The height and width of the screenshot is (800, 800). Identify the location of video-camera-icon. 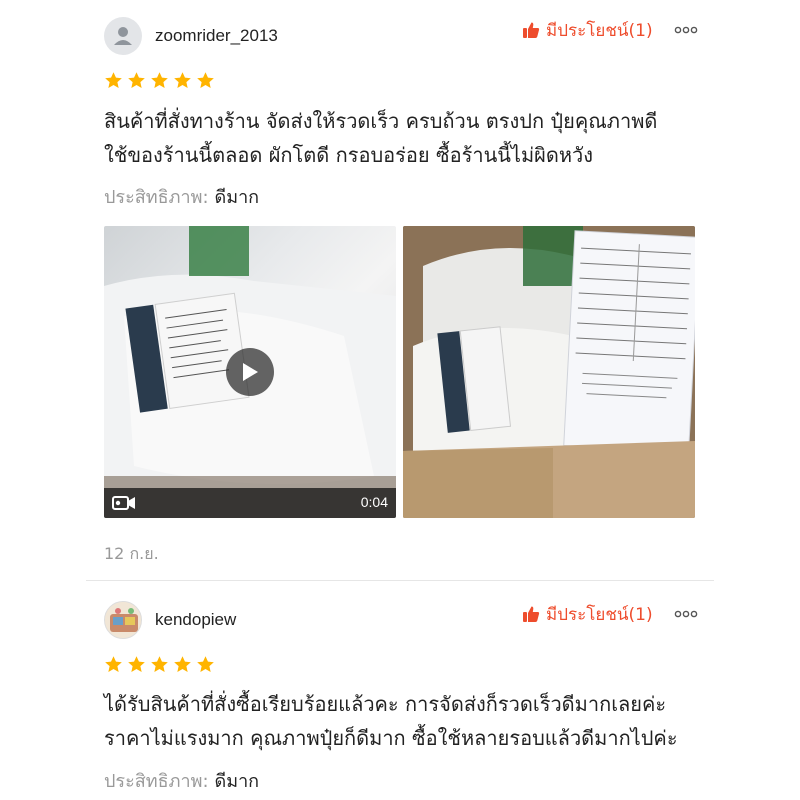
(123, 503).